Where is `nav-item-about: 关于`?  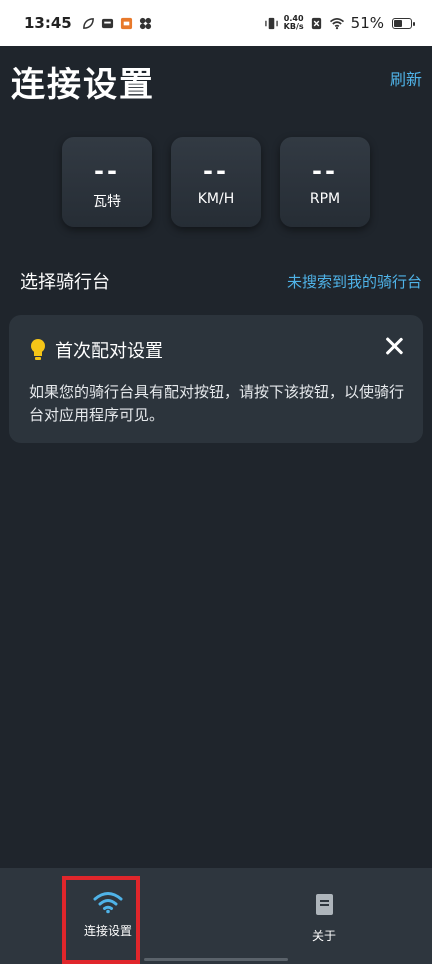
nav-item-about: 关于 is located at coordinates (324, 916).